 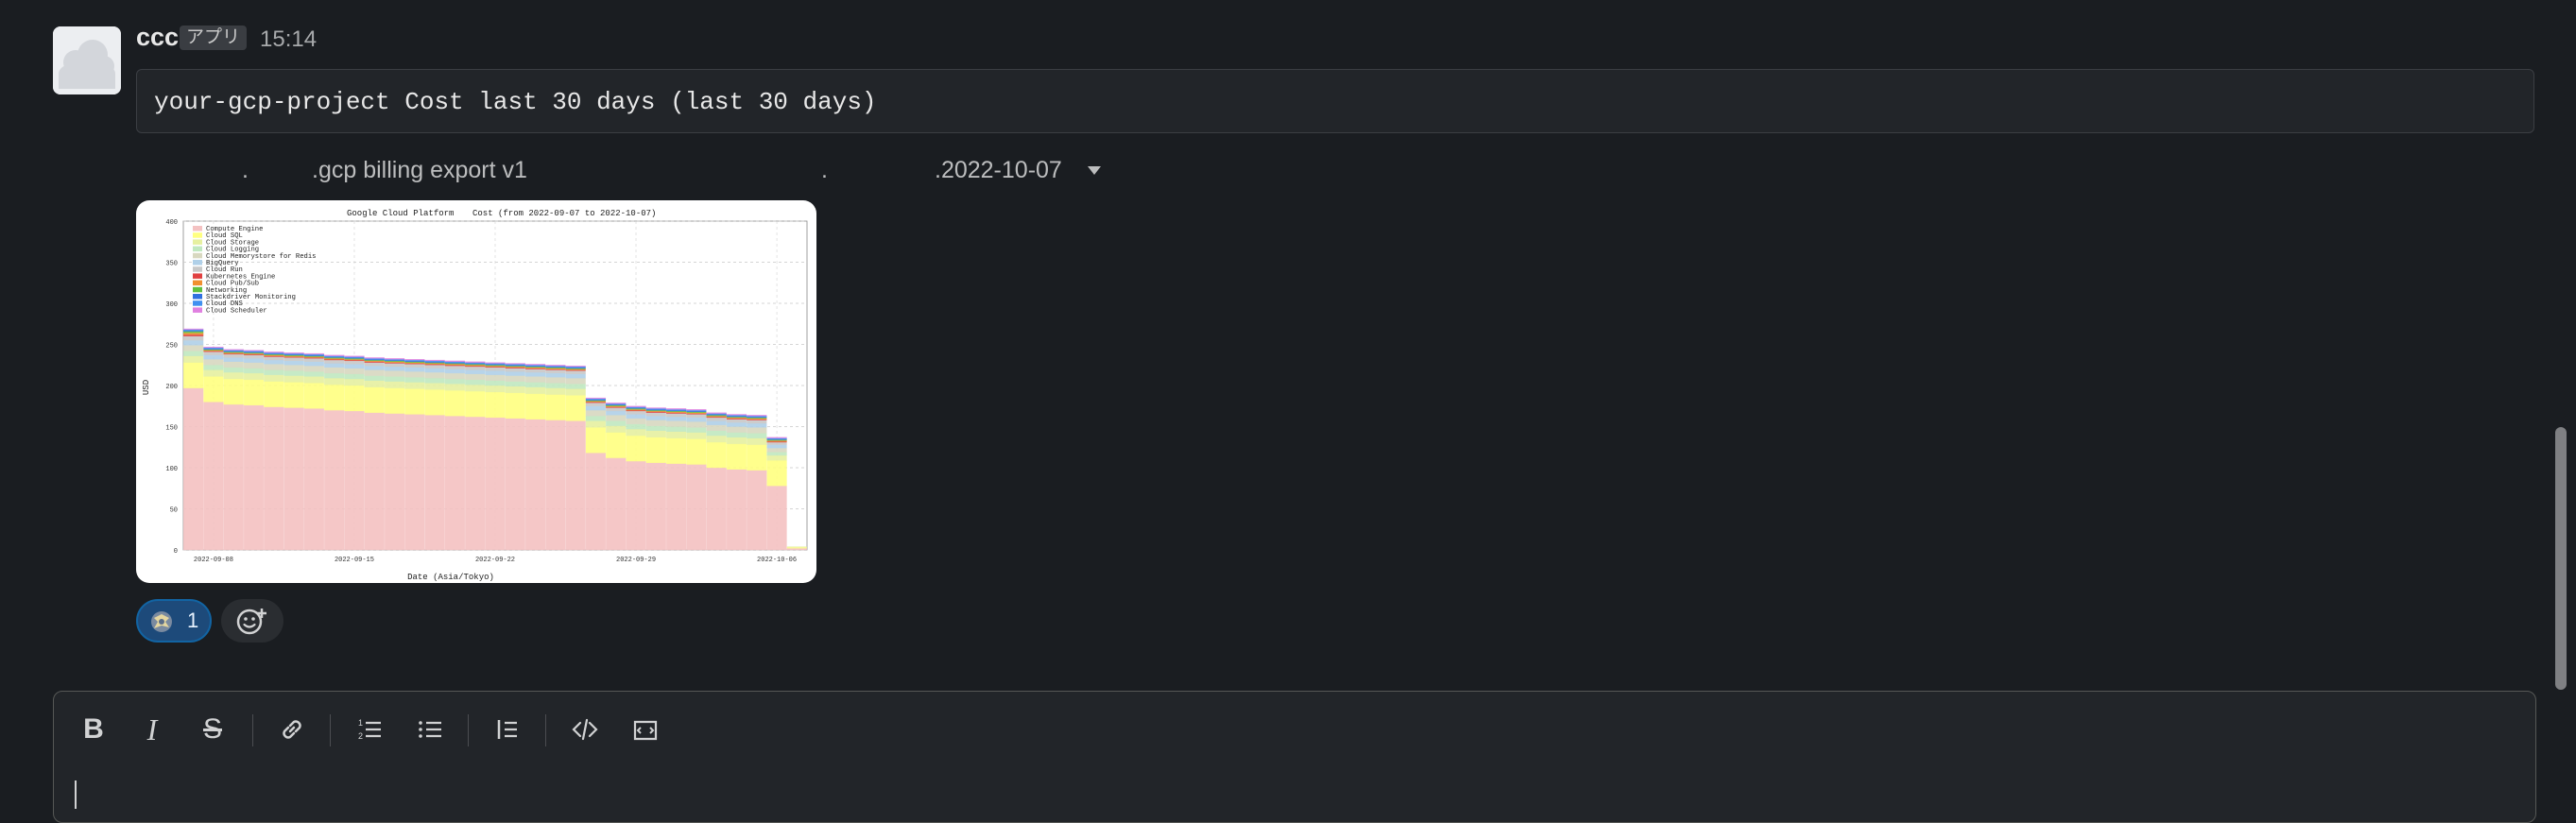 I want to click on legend-label: Cloud Scheduler, so click(x=236, y=311).